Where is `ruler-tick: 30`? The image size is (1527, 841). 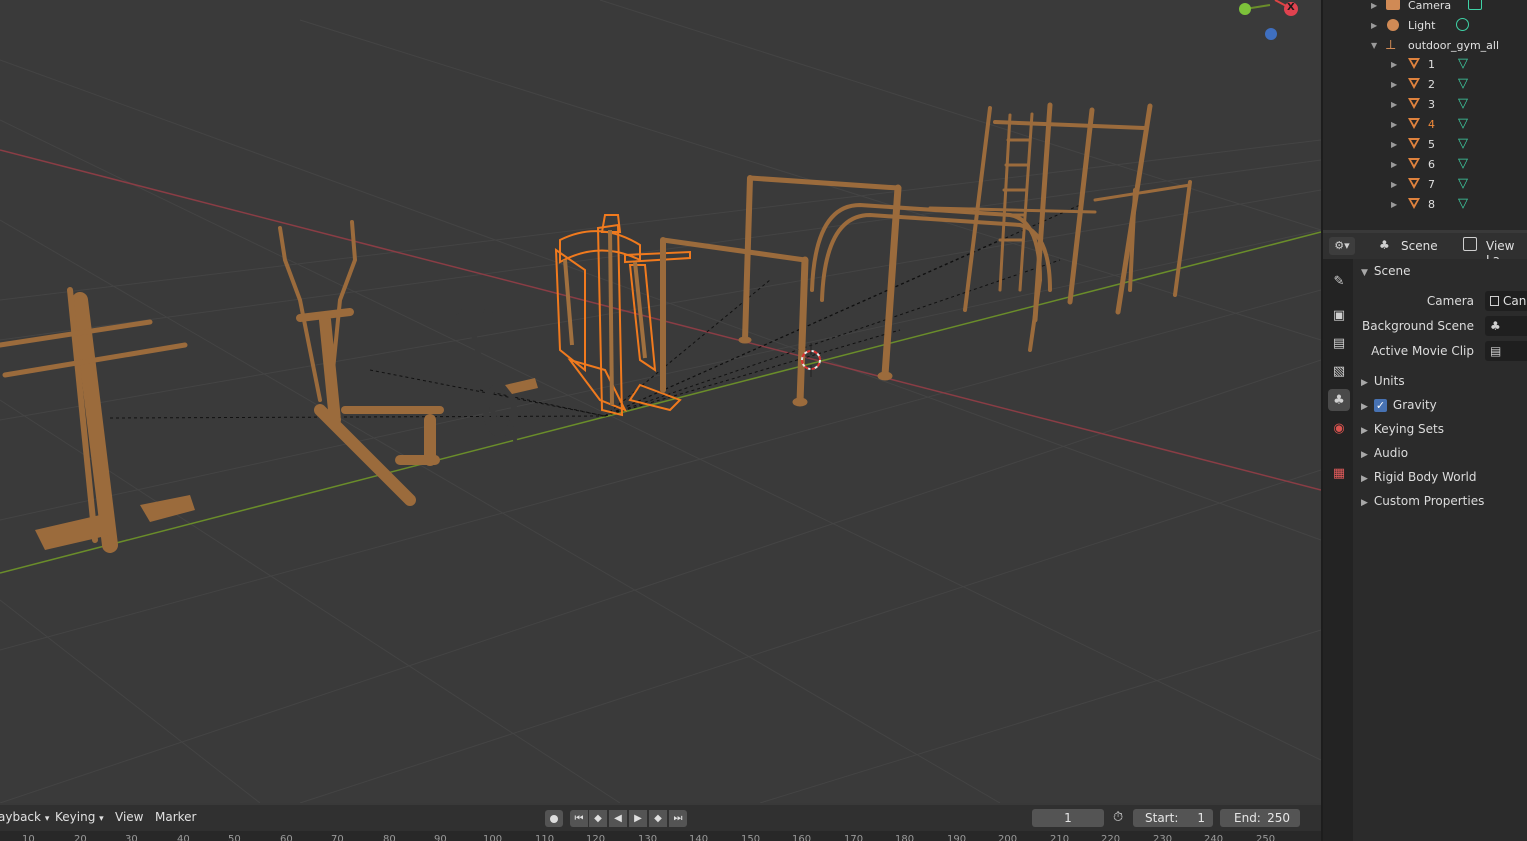
ruler-tick: 30 is located at coordinates (131, 837).